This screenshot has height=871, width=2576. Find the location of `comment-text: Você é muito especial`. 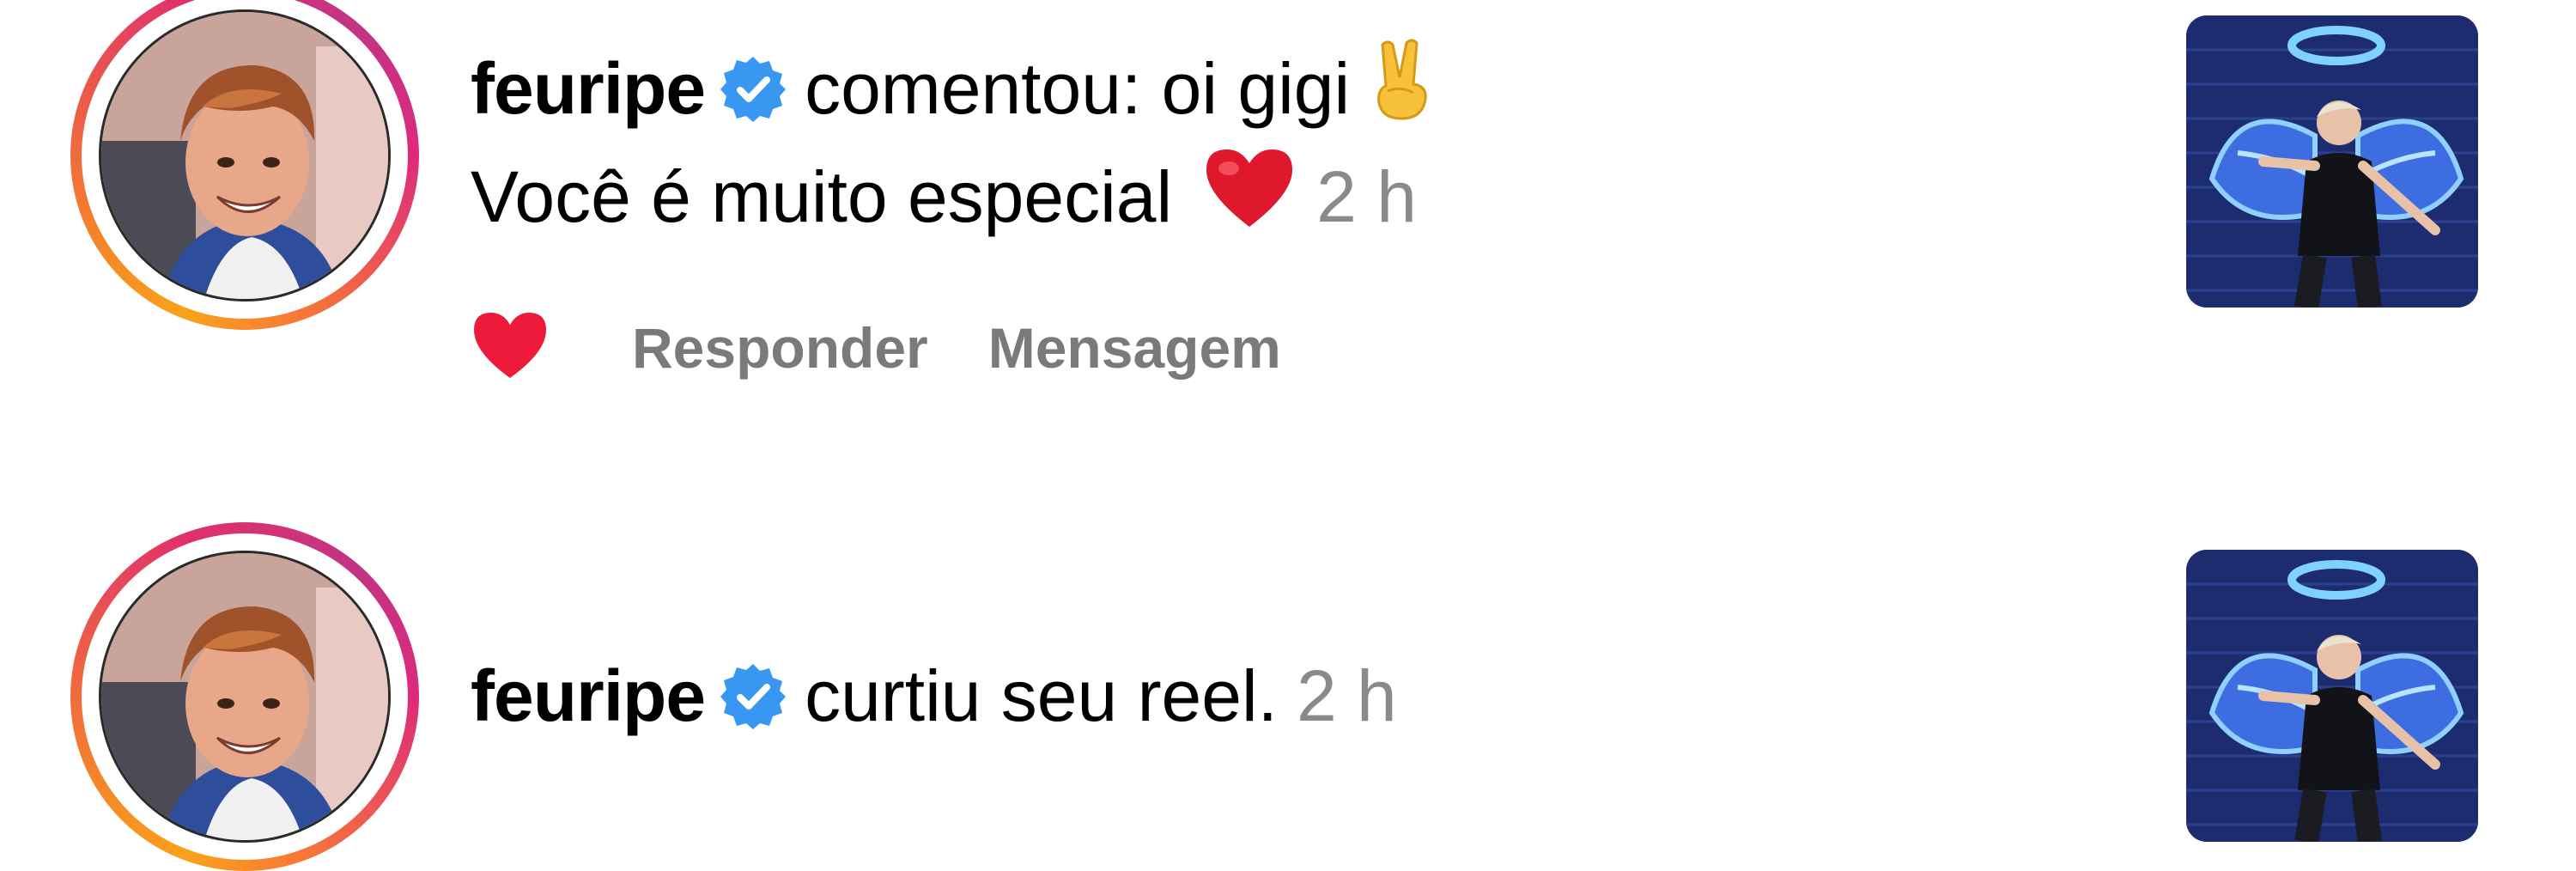

comment-text: Você é muito especial is located at coordinates (822, 196).